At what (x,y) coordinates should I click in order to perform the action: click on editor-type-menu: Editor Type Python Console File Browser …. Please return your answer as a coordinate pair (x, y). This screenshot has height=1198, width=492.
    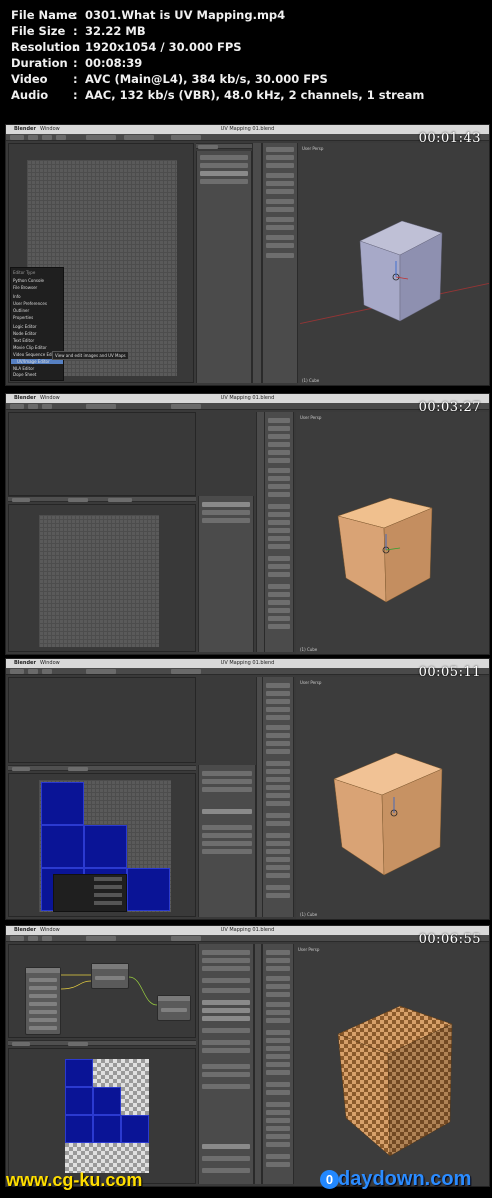
    Looking at the image, I should click on (37, 324).